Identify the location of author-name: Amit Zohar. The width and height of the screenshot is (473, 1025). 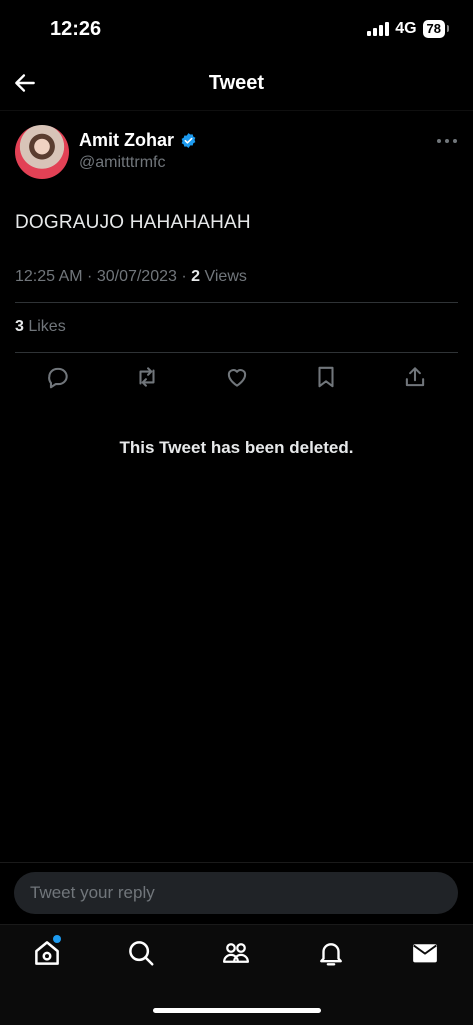
(126, 140).